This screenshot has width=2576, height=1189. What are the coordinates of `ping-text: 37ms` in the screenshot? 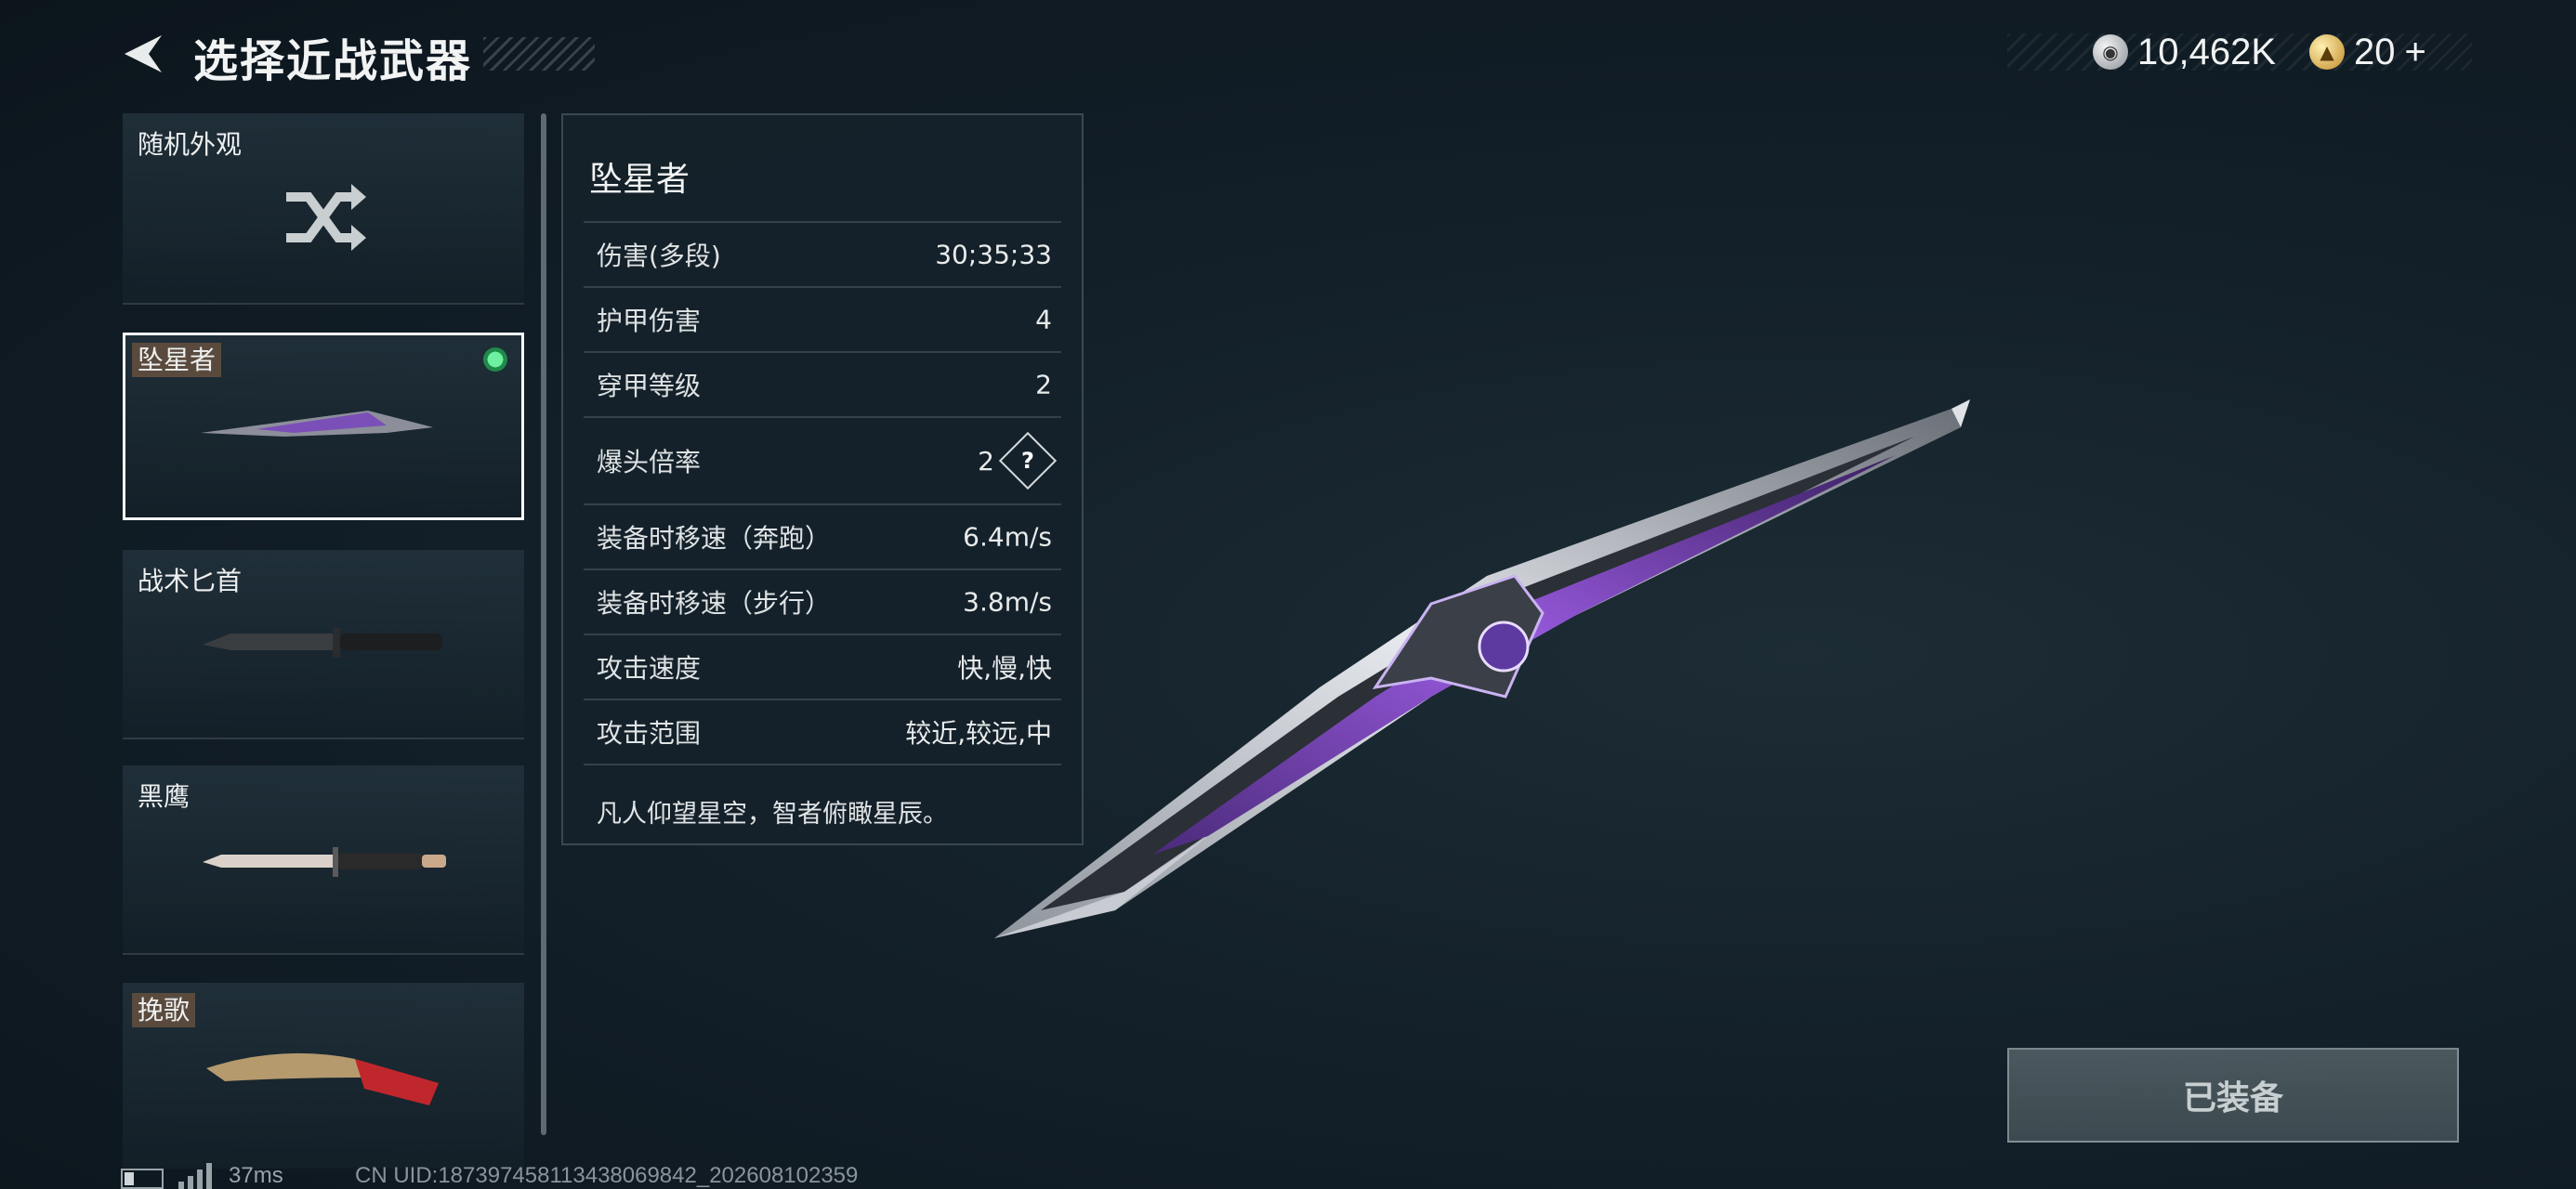 It's located at (256, 1175).